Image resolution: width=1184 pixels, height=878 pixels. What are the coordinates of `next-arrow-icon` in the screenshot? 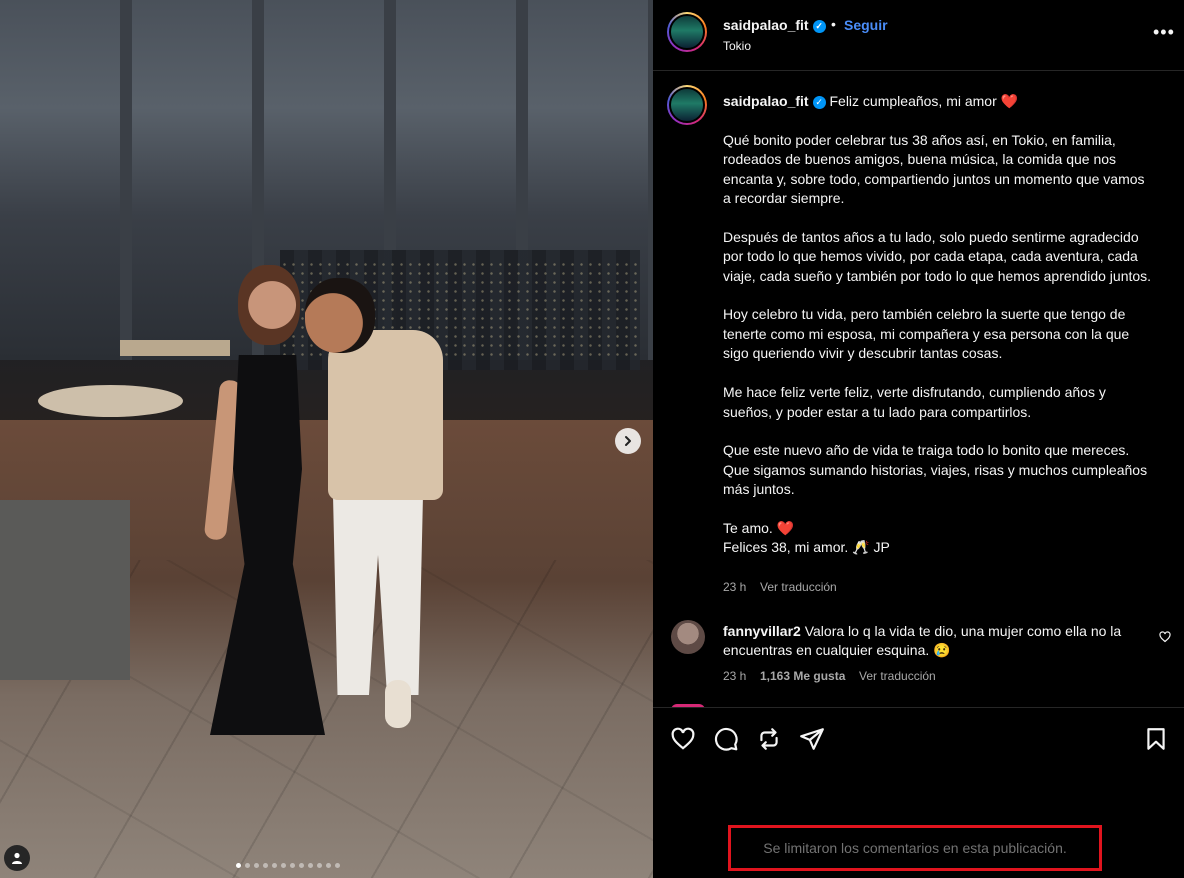 It's located at (628, 441).